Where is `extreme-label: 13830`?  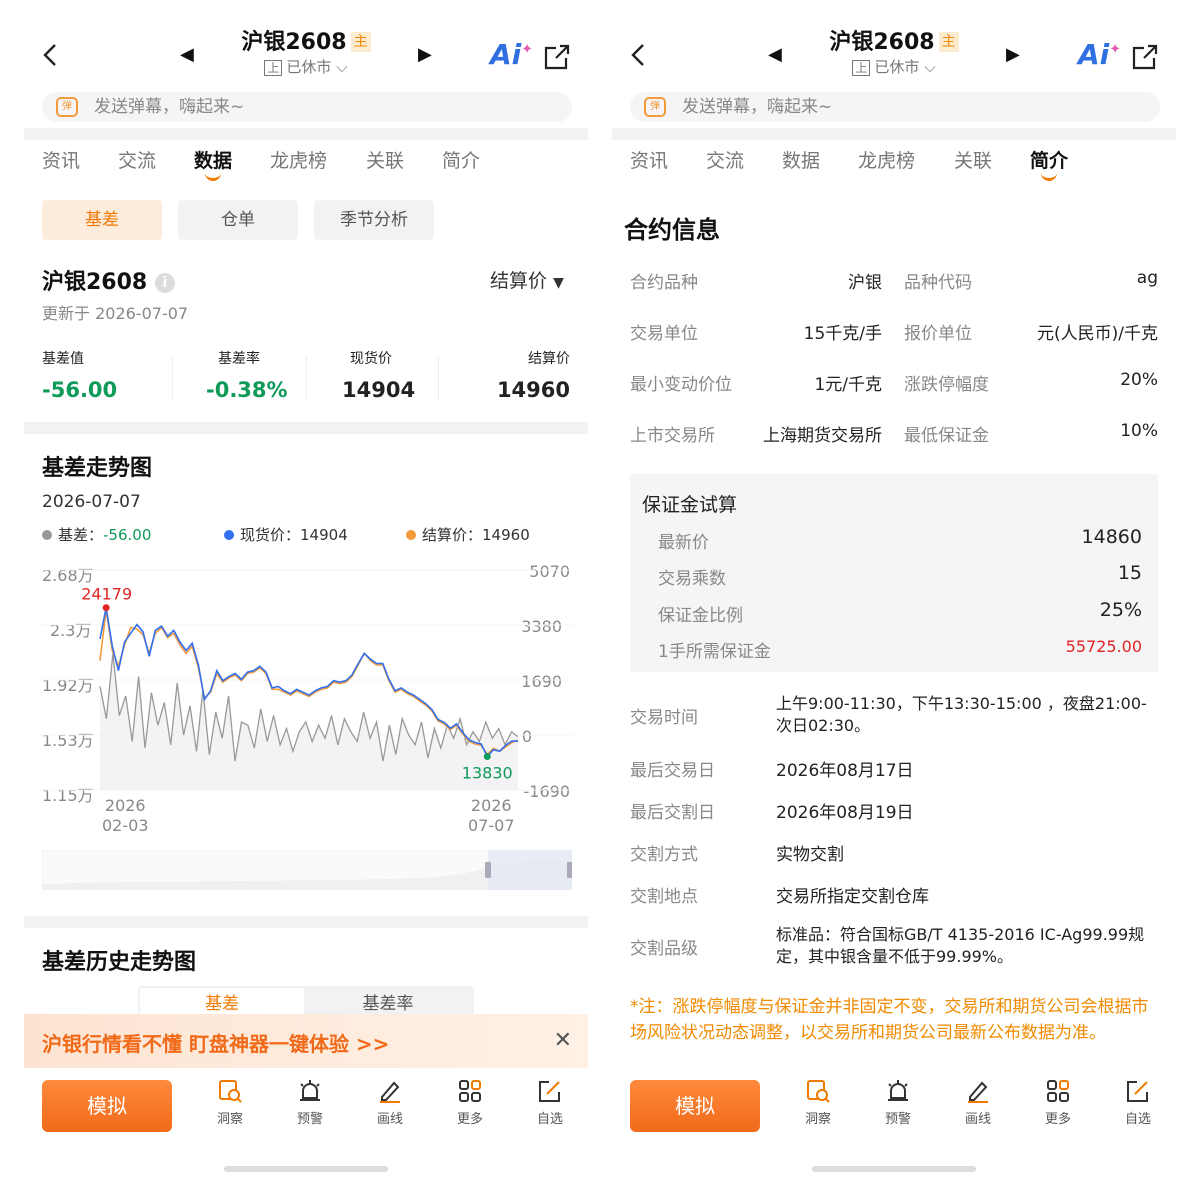
extreme-label: 13830 is located at coordinates (487, 772).